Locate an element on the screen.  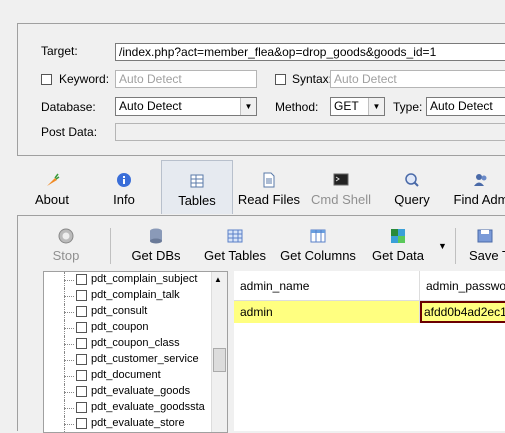
tree-item: pdt_evaluate_store is located at coordinates (126, 424).